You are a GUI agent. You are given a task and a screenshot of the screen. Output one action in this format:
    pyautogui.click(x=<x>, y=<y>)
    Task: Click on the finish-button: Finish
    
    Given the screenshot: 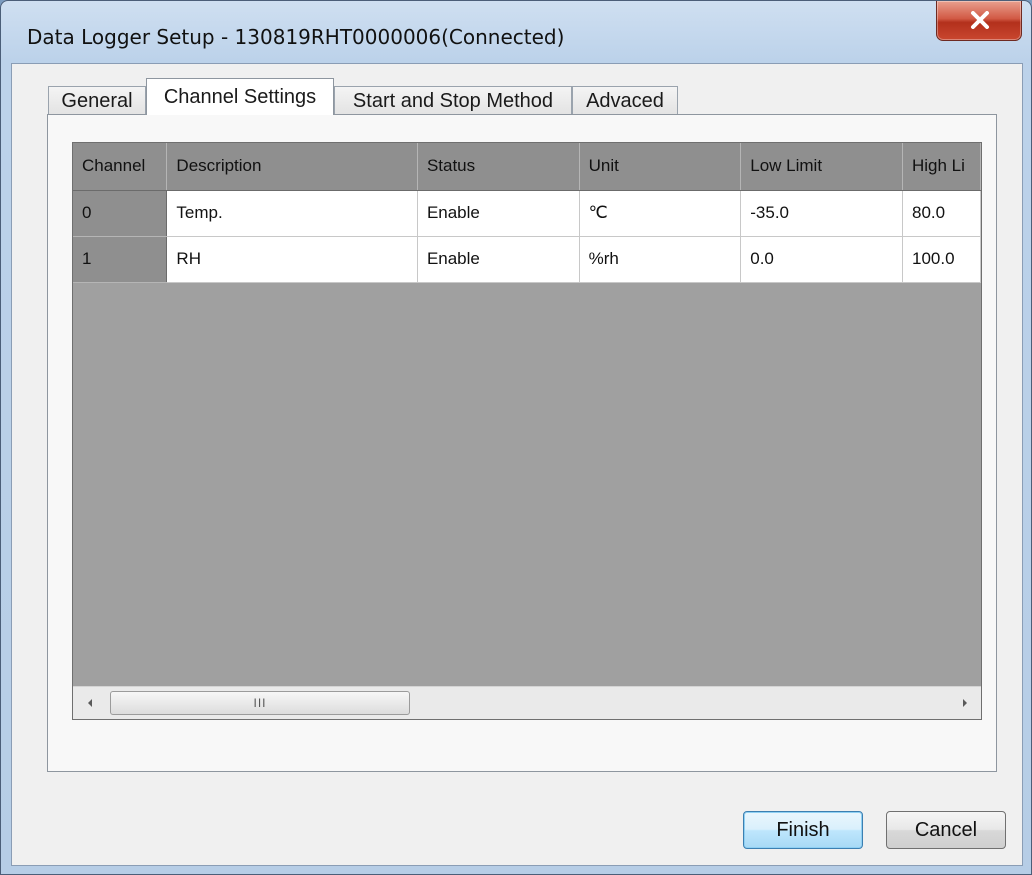 What is the action you would take?
    pyautogui.click(x=803, y=830)
    